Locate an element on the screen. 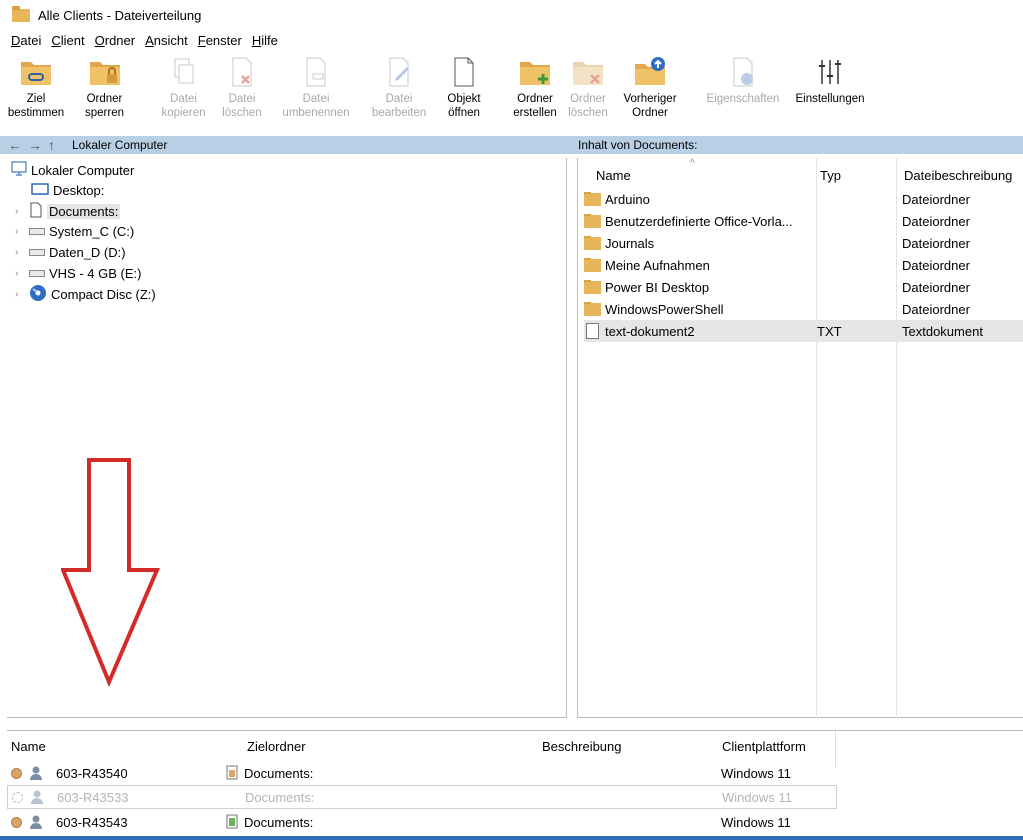  file-row: Power BI Desktop Dateiordner is located at coordinates (803, 287).